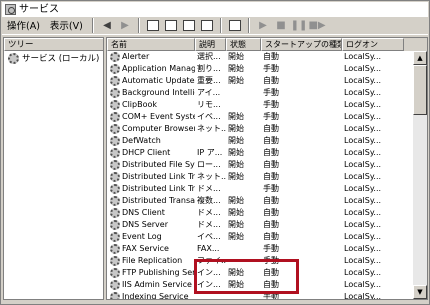 This screenshot has width=430, height=305. I want to click on properties-icon, so click(171, 25).